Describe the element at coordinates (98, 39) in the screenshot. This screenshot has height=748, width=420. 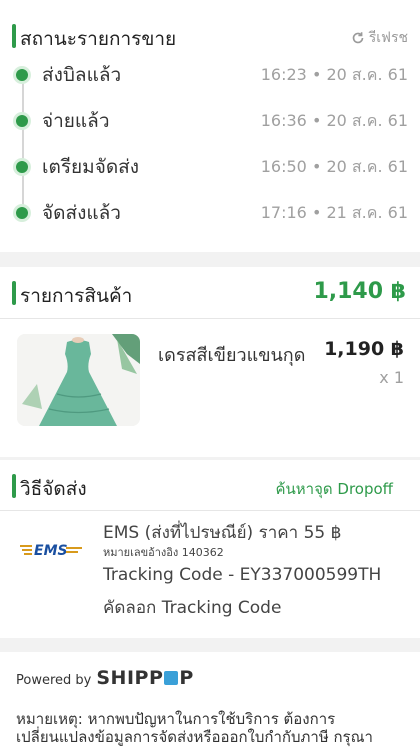
I see `status-title: สถานะรายการขาย` at that location.